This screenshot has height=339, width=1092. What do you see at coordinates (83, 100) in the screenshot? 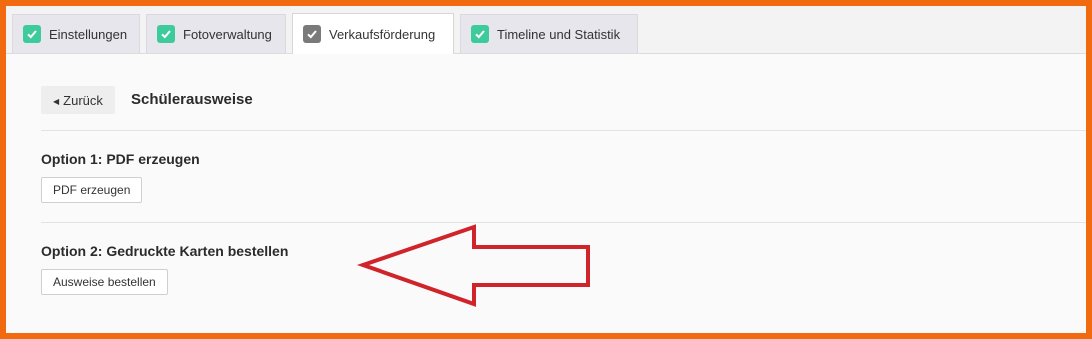
I see `back-button-label: Zurück` at bounding box center [83, 100].